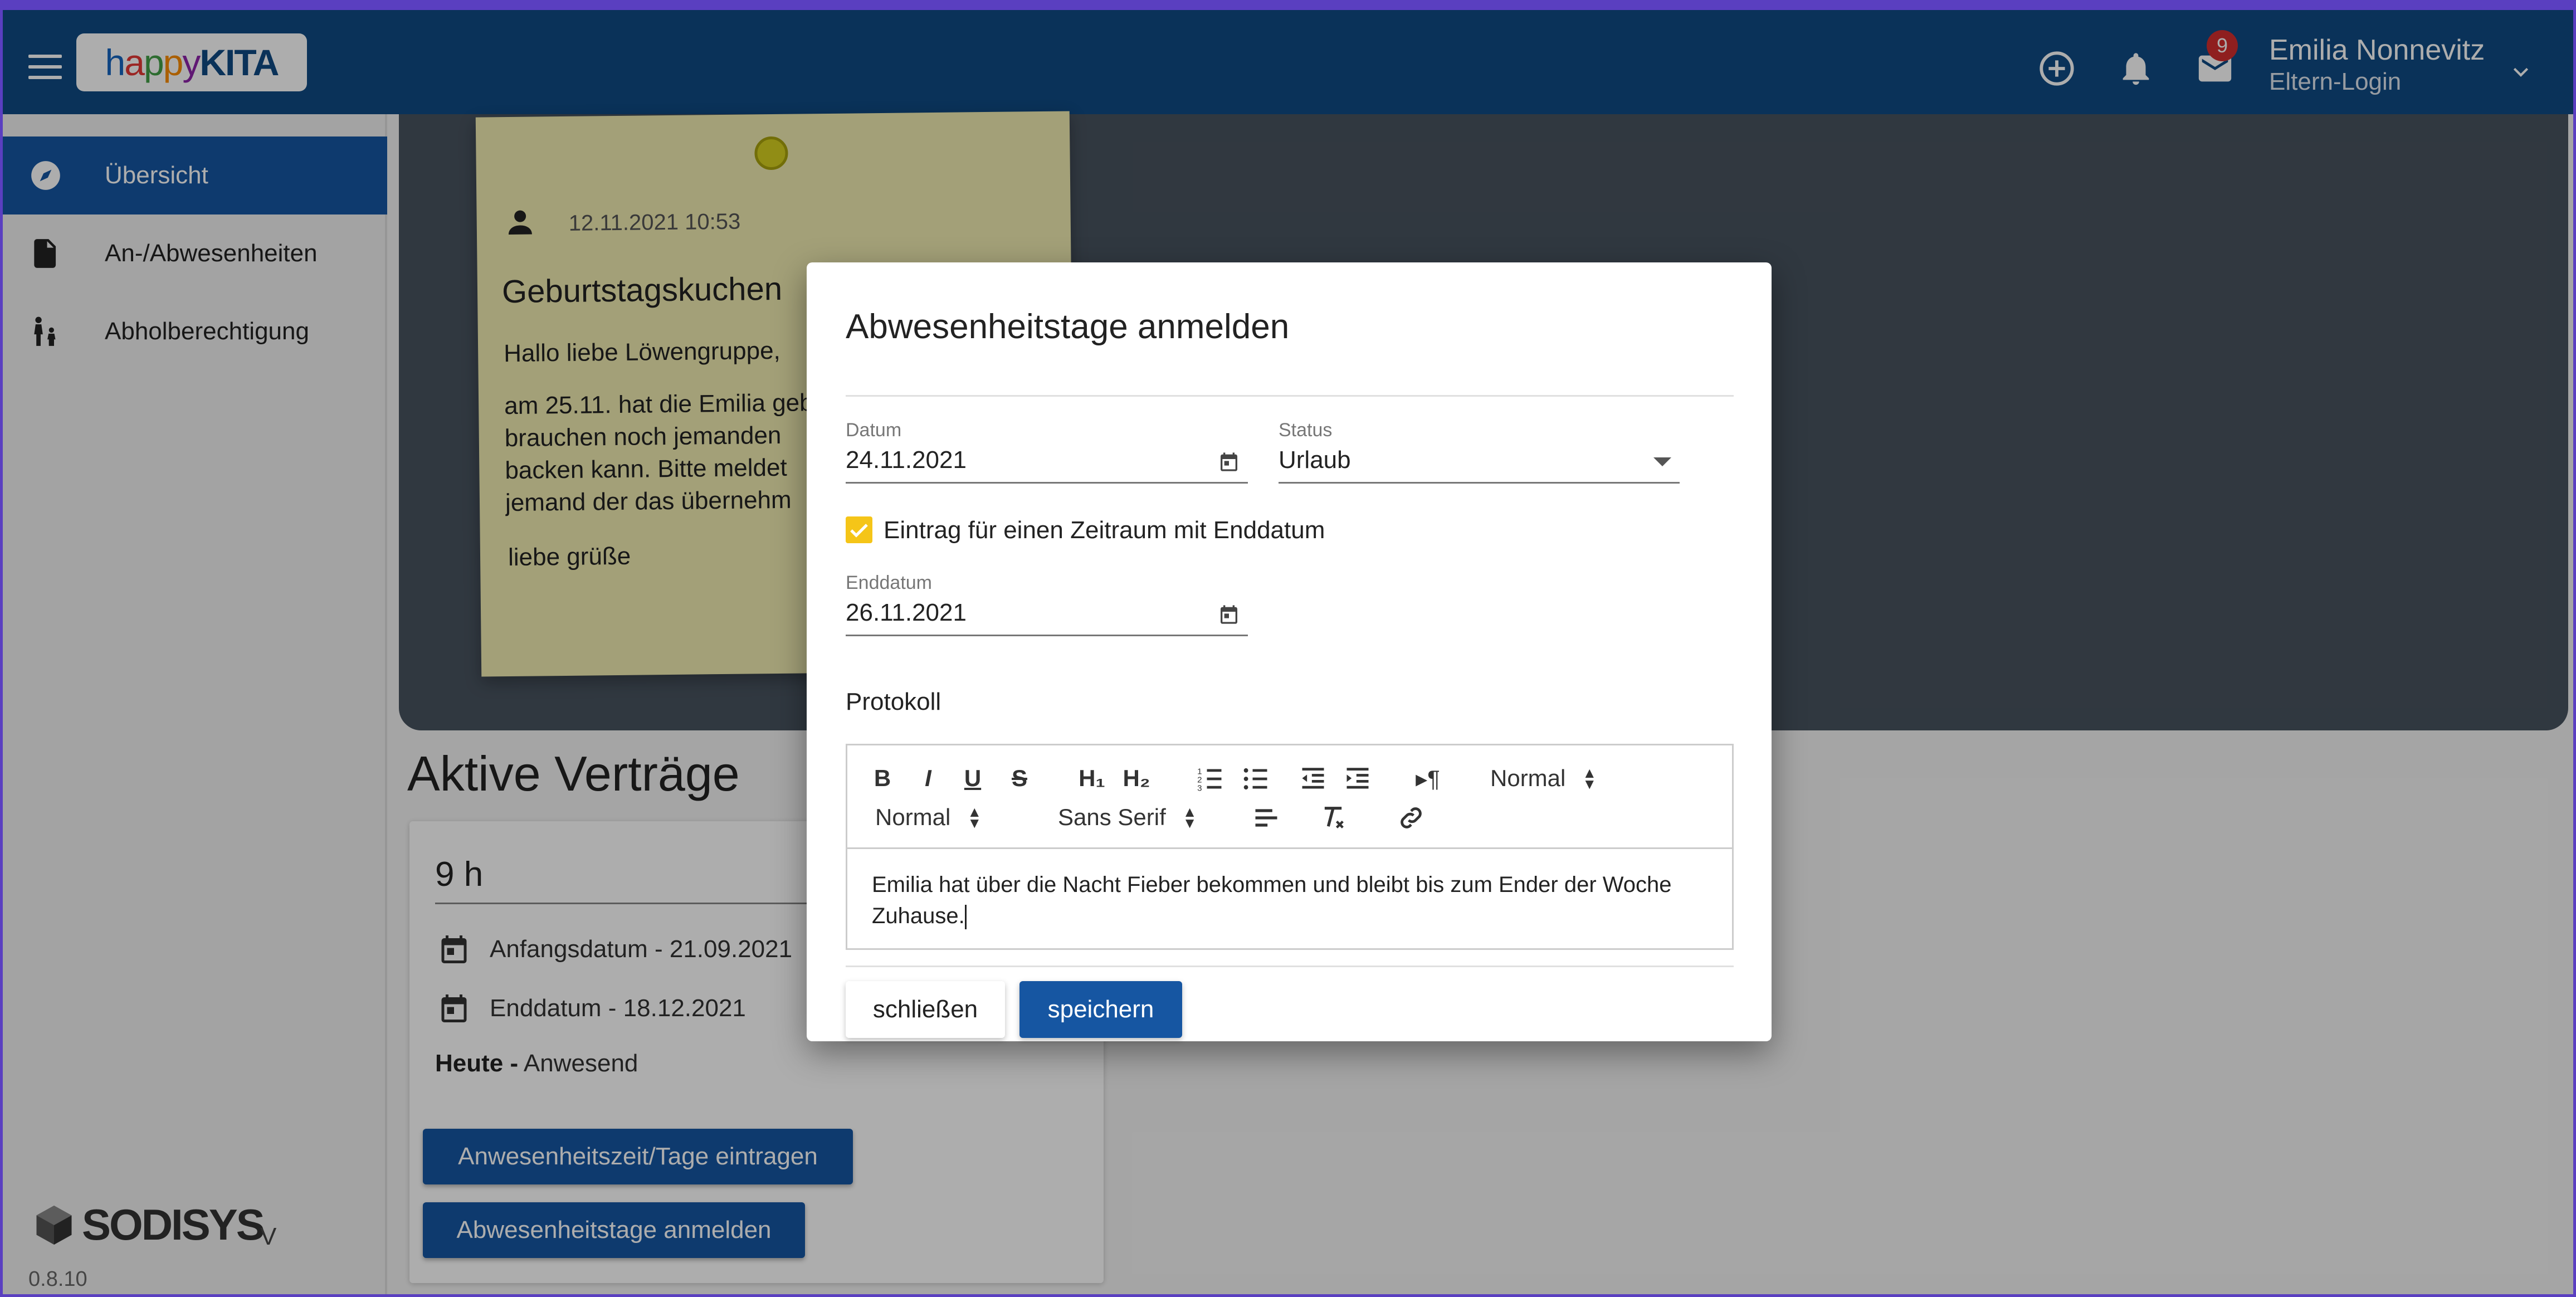 The width and height of the screenshot is (2576, 1297). I want to click on strike-button: S, so click(1019, 778).